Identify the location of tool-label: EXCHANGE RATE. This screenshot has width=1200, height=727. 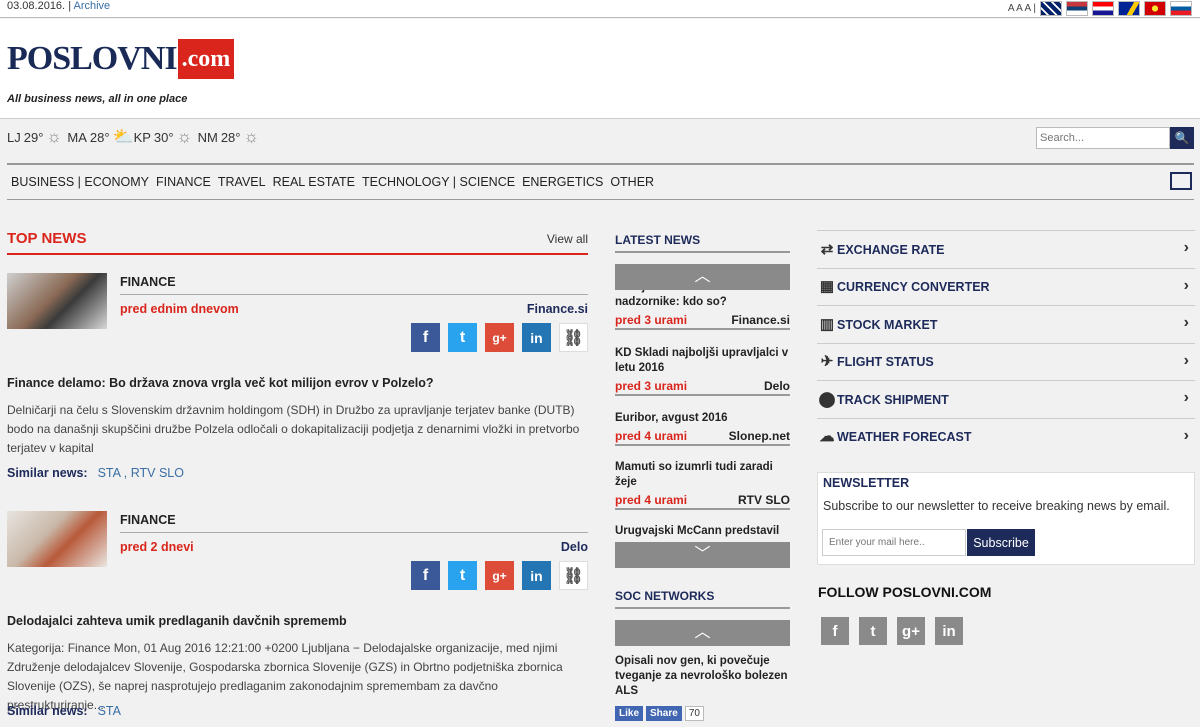
(891, 249).